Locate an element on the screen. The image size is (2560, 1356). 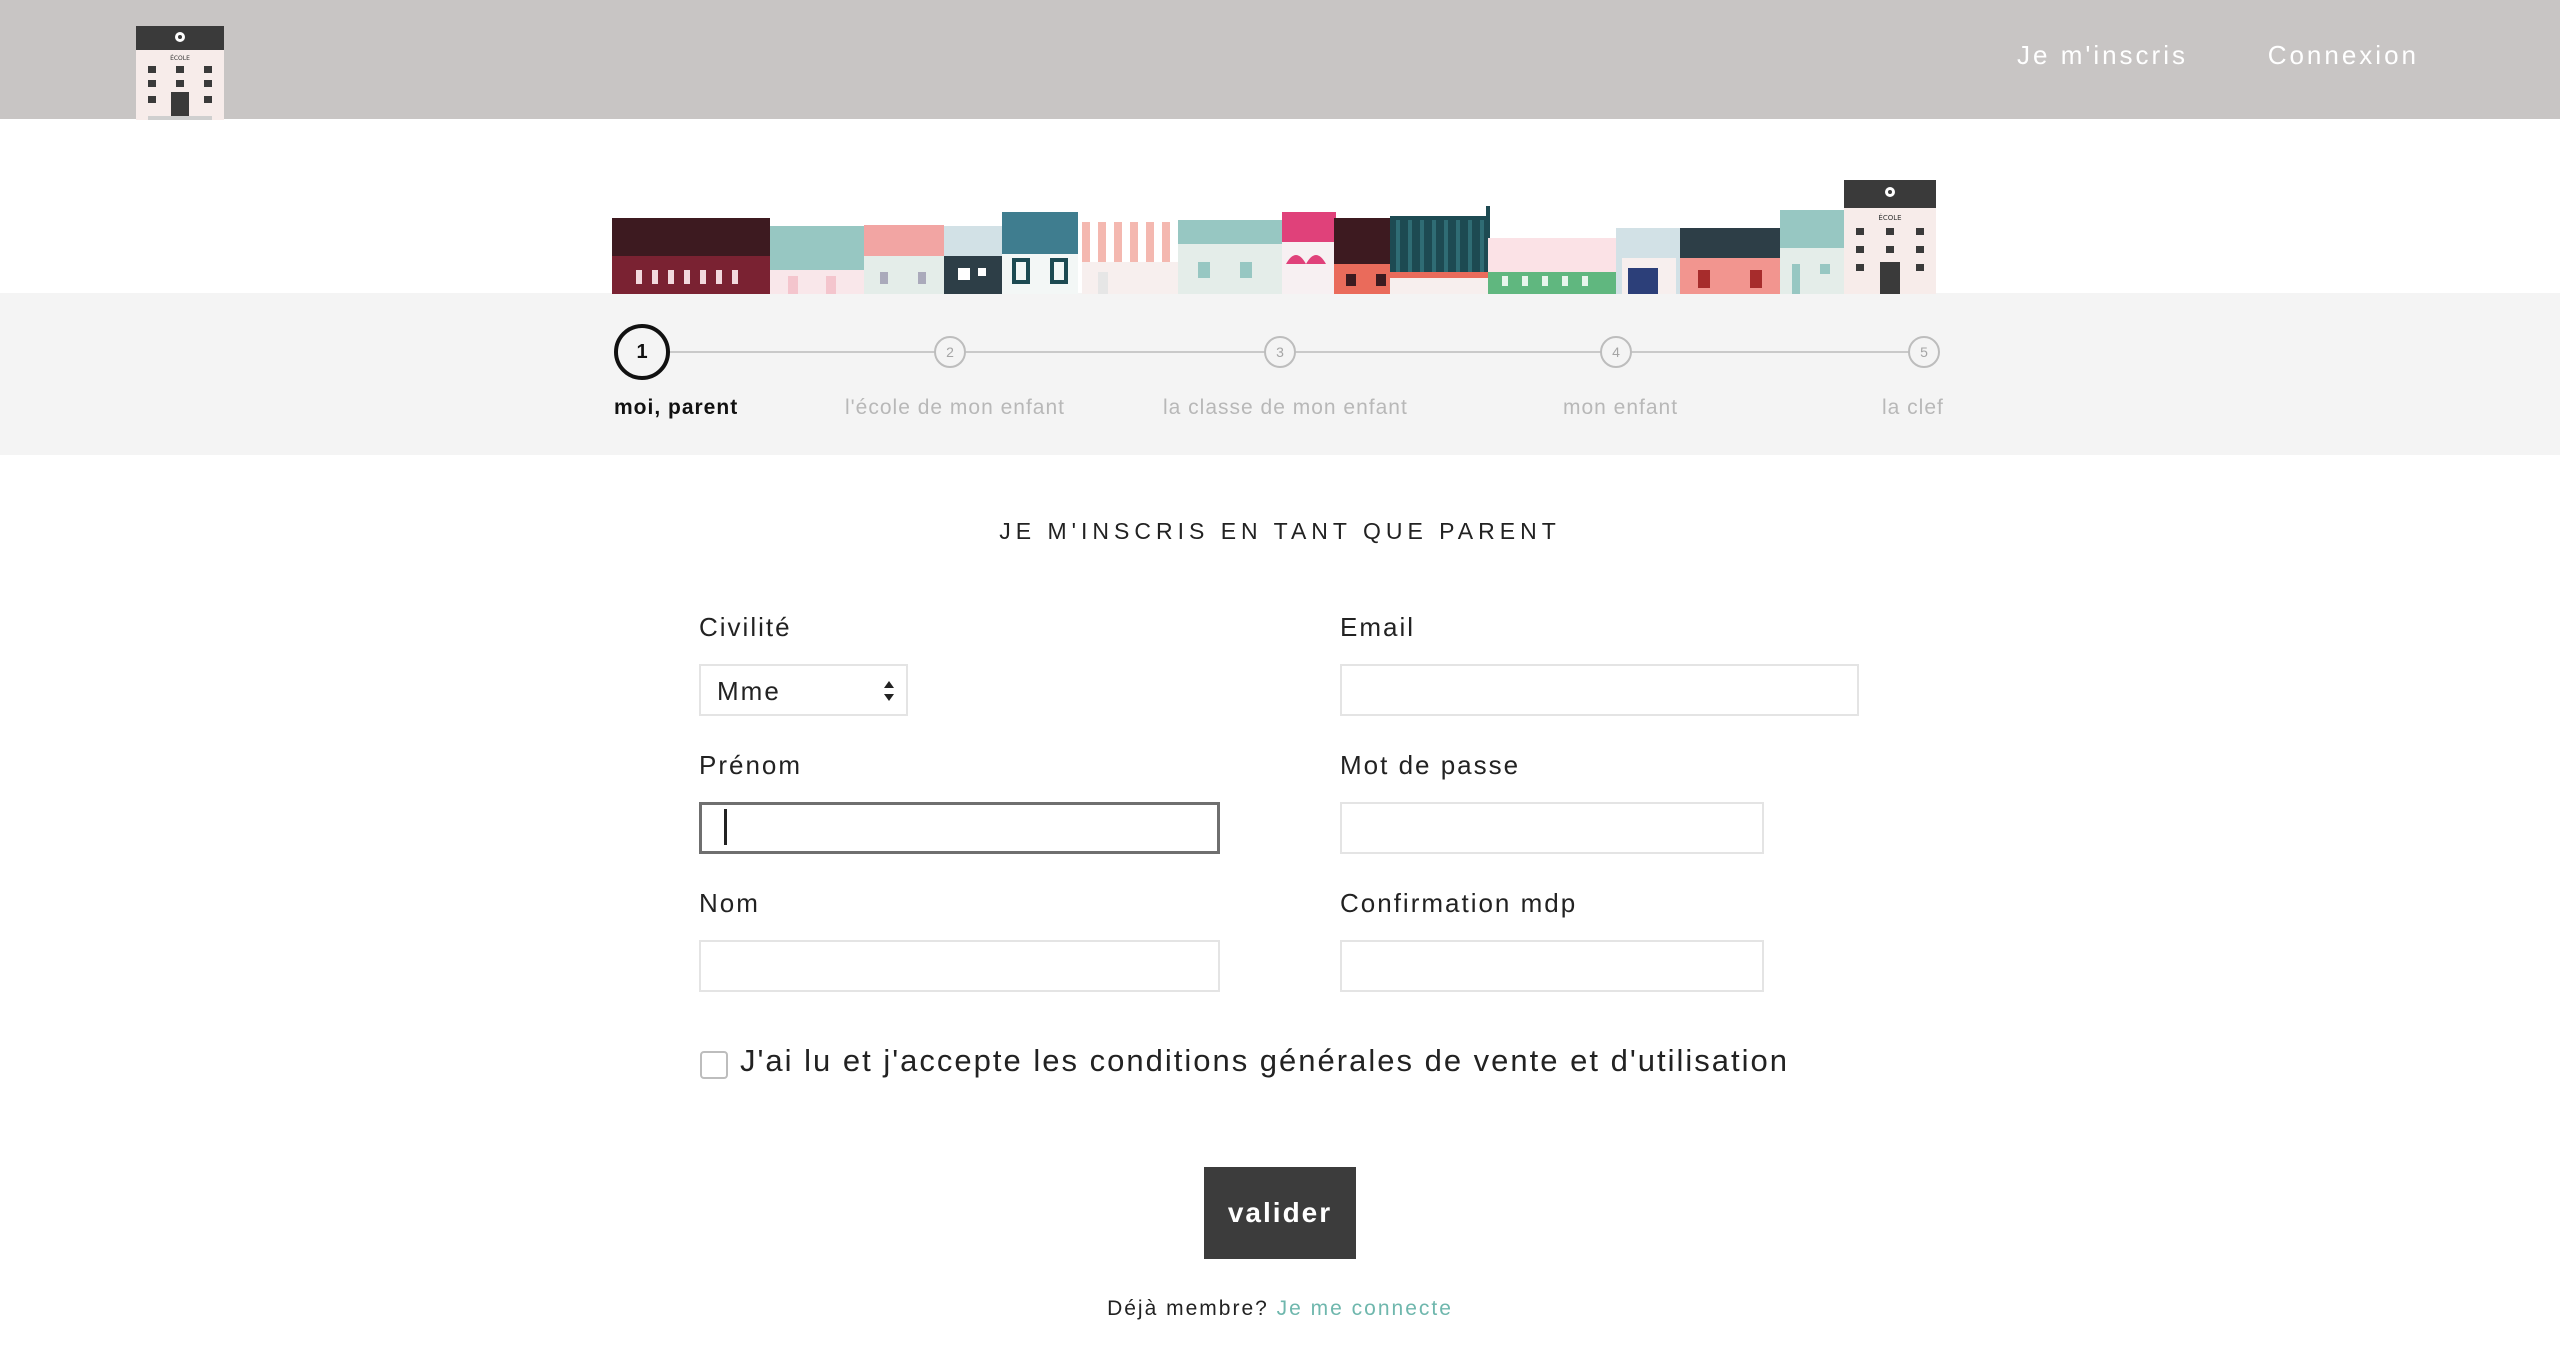
already-member-text: Déjà membre? is located at coordinates (1188, 1308).